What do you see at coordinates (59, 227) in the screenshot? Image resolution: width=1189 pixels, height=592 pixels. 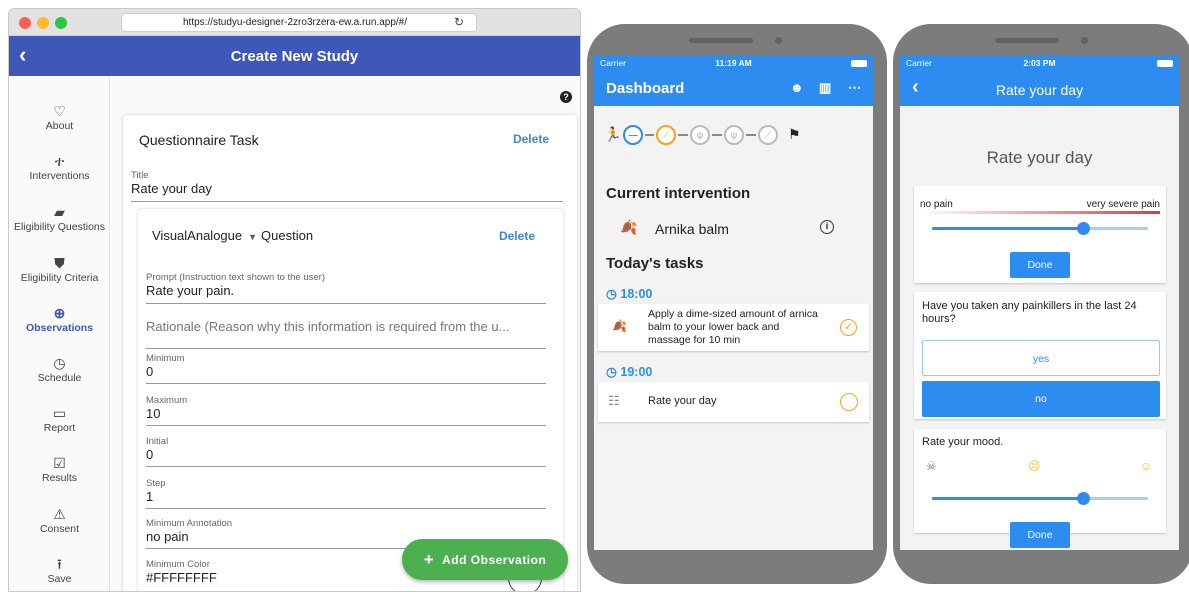 I see `sidebar-item-label: Eligibility Questions` at bounding box center [59, 227].